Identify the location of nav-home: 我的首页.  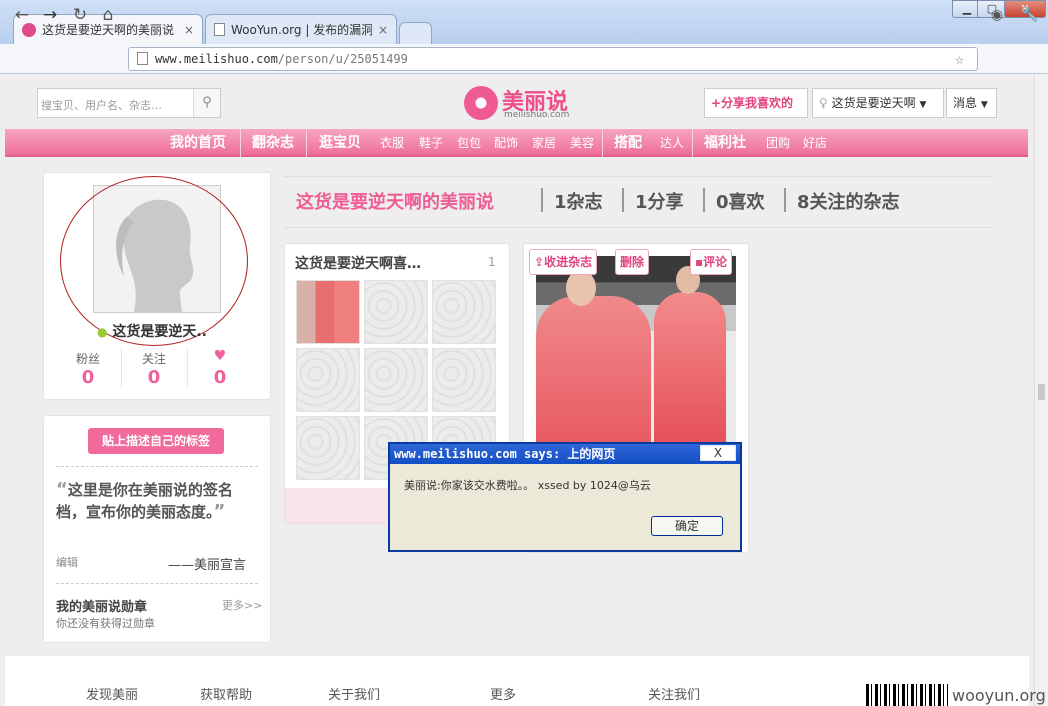
(198, 143).